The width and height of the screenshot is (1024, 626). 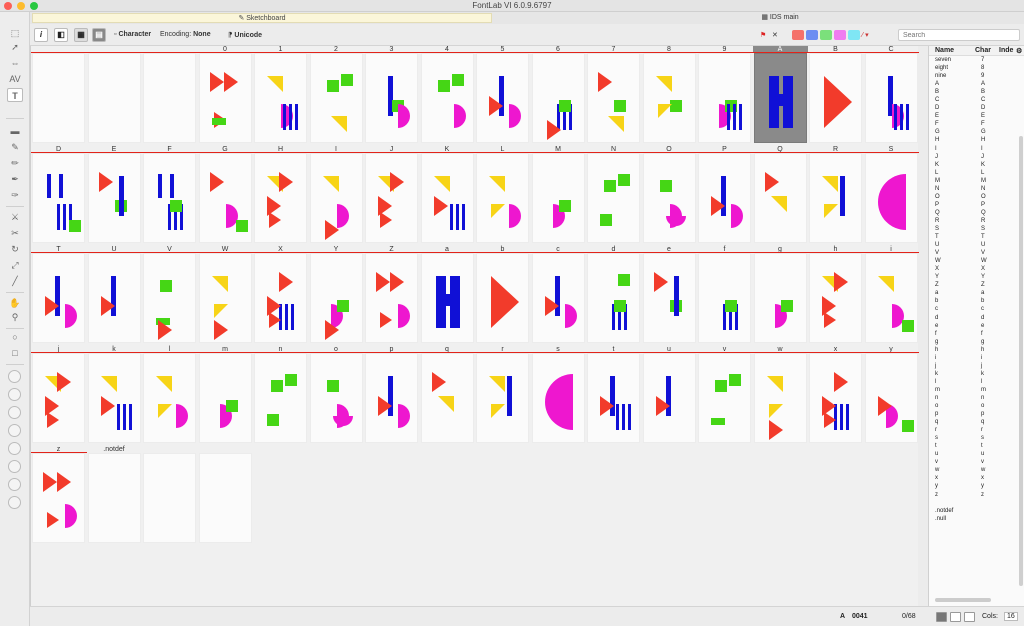 I want to click on glyph-list-row, so click(x=976, y=503).